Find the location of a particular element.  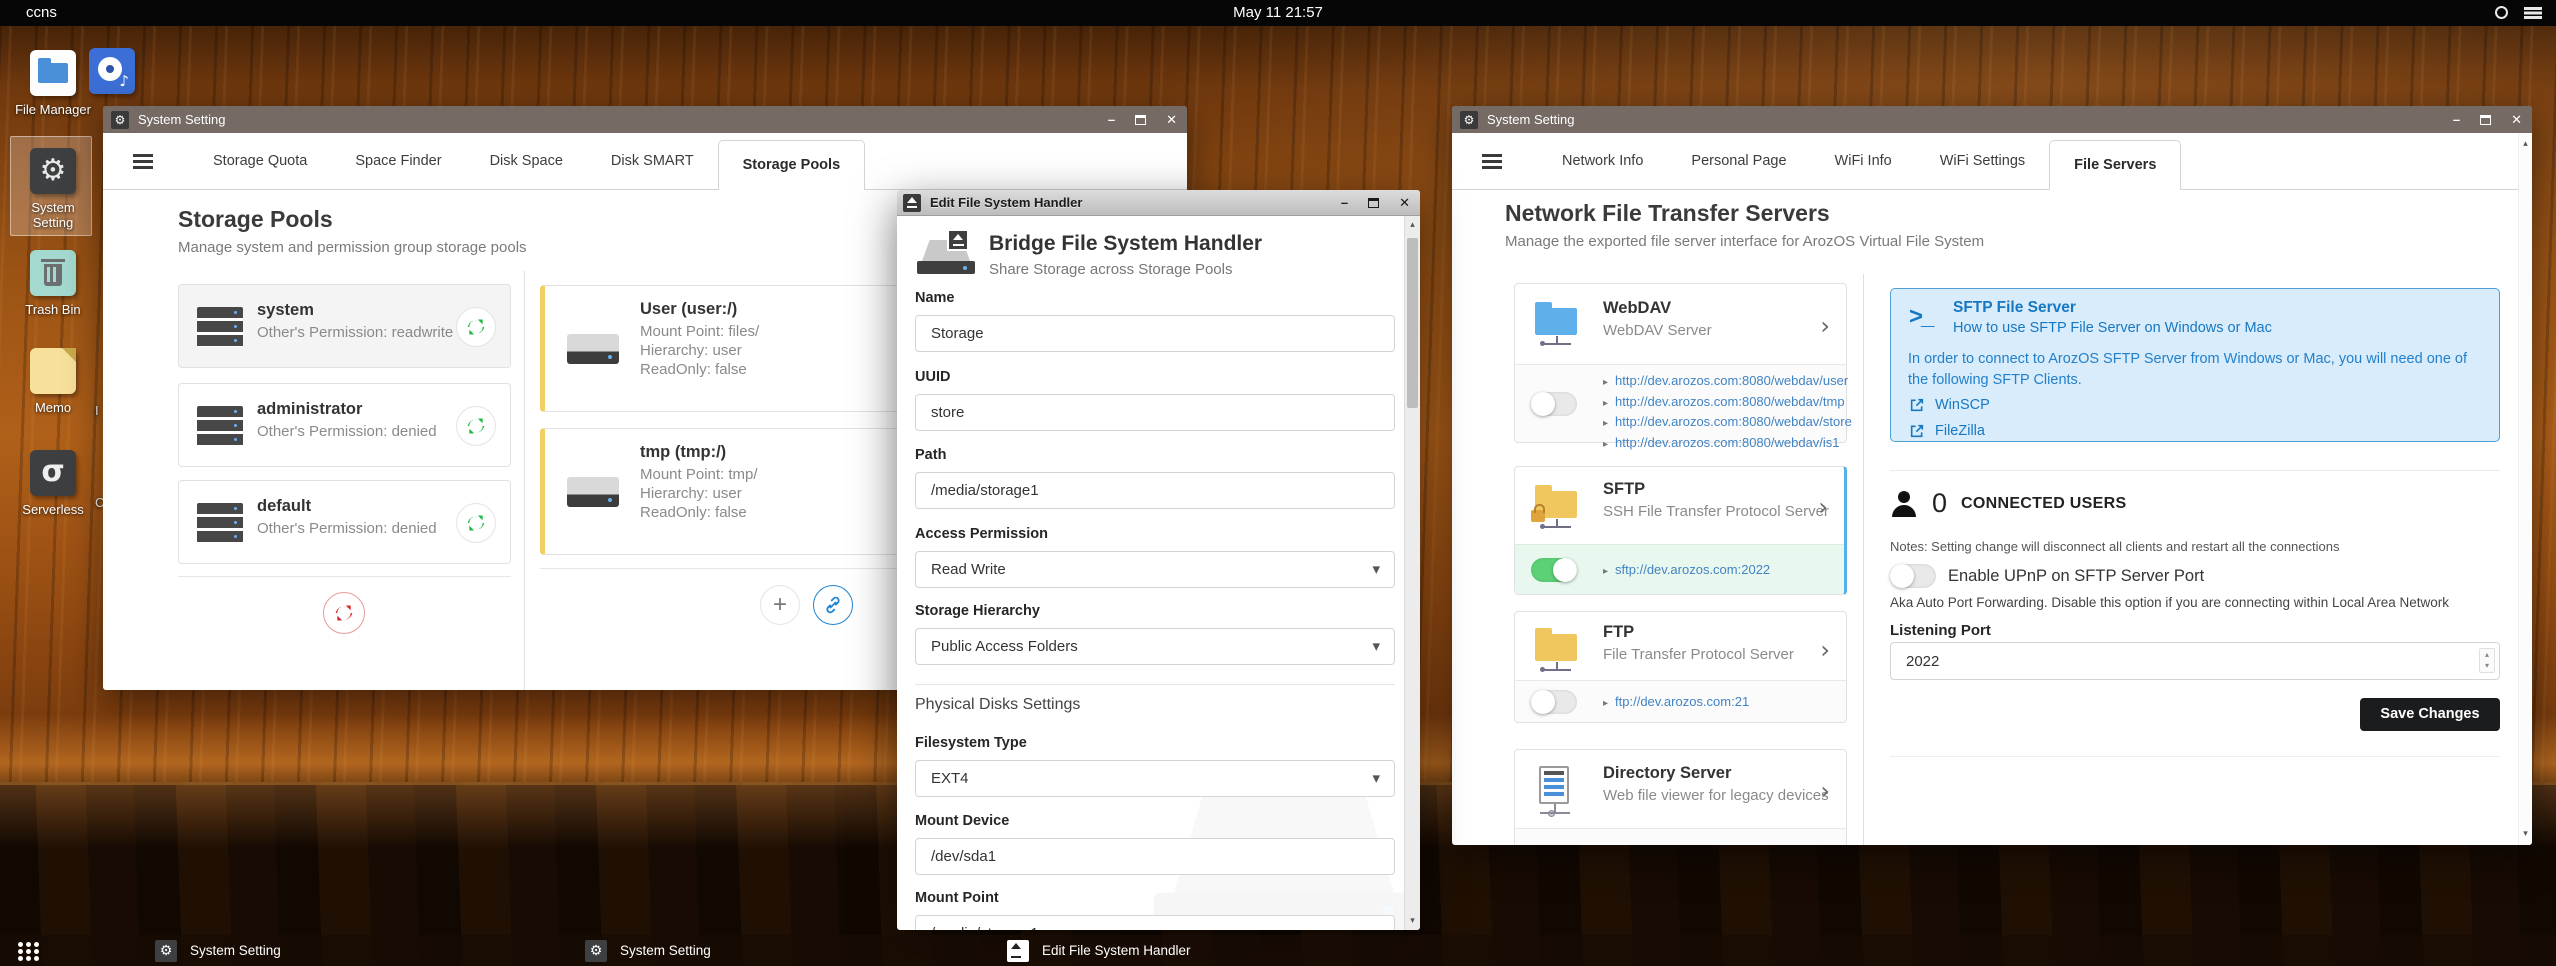

ftp-toggle is located at coordinates (1554, 702).